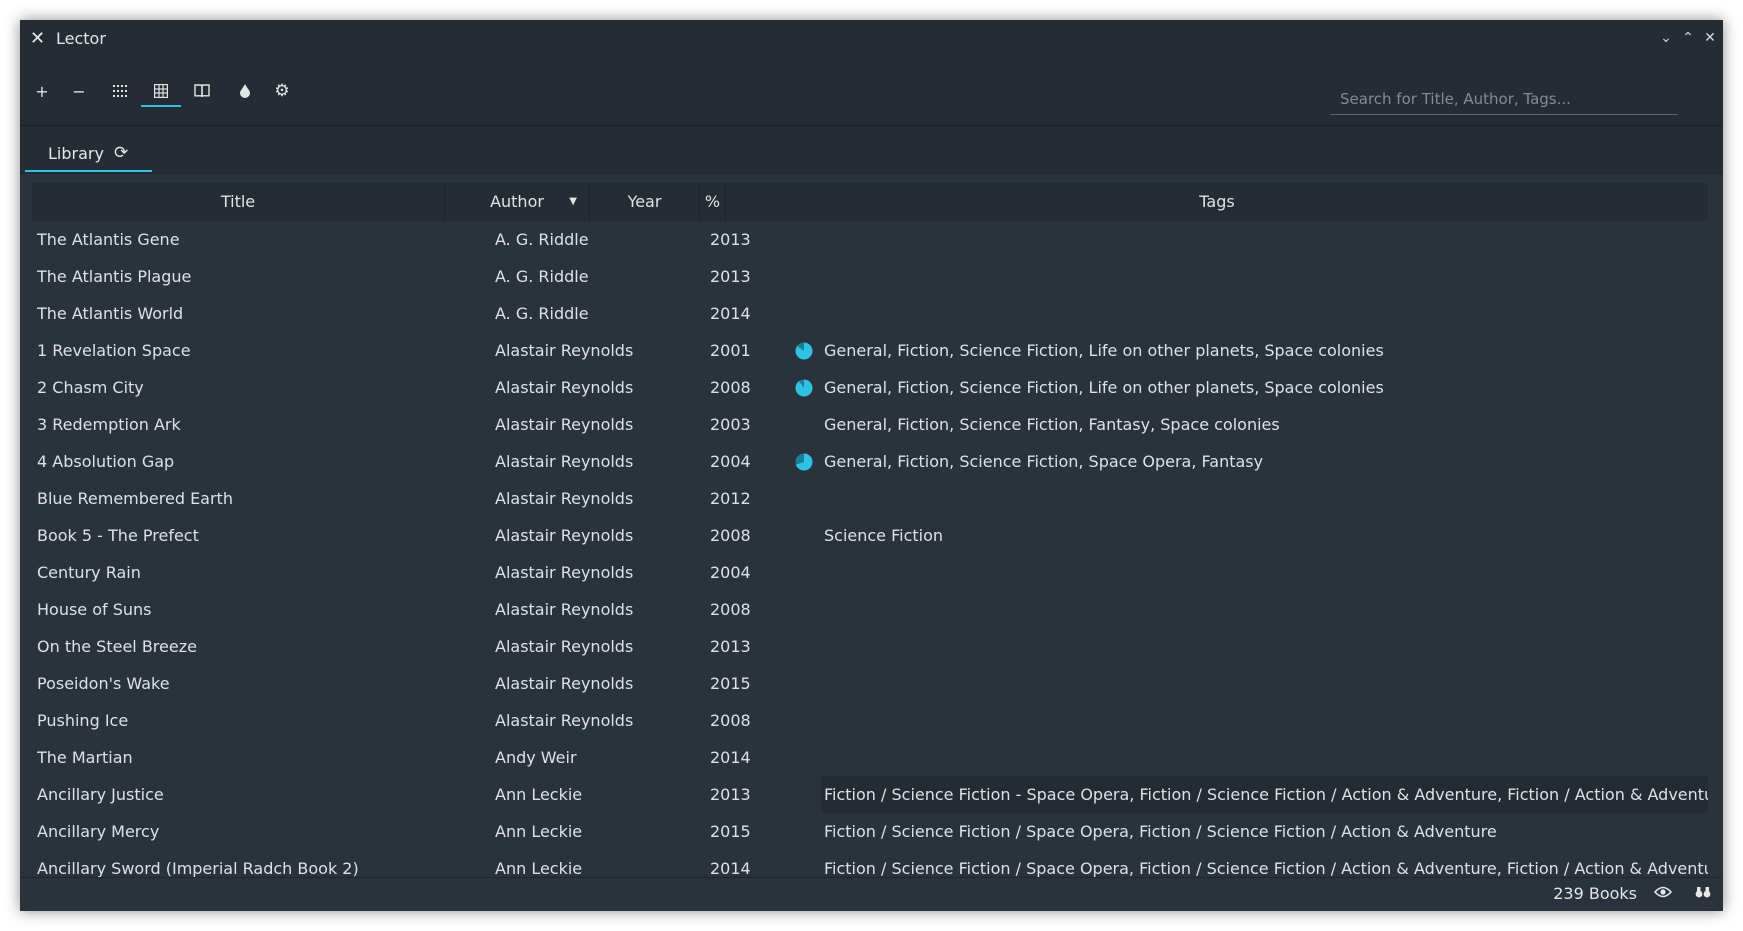 This screenshot has width=1743, height=931. What do you see at coordinates (94, 609) in the screenshot?
I see `cell-title: House of Suns` at bounding box center [94, 609].